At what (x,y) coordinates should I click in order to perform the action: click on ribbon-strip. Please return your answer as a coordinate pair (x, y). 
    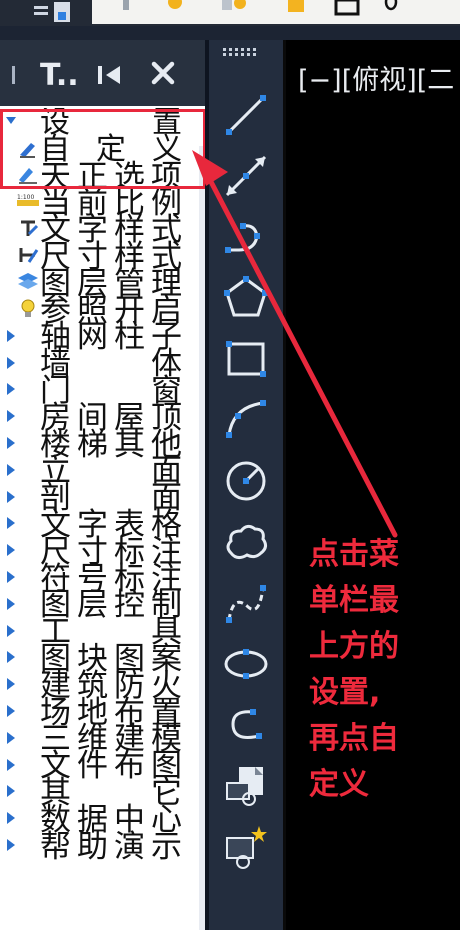
    Looking at the image, I should click on (276, 12).